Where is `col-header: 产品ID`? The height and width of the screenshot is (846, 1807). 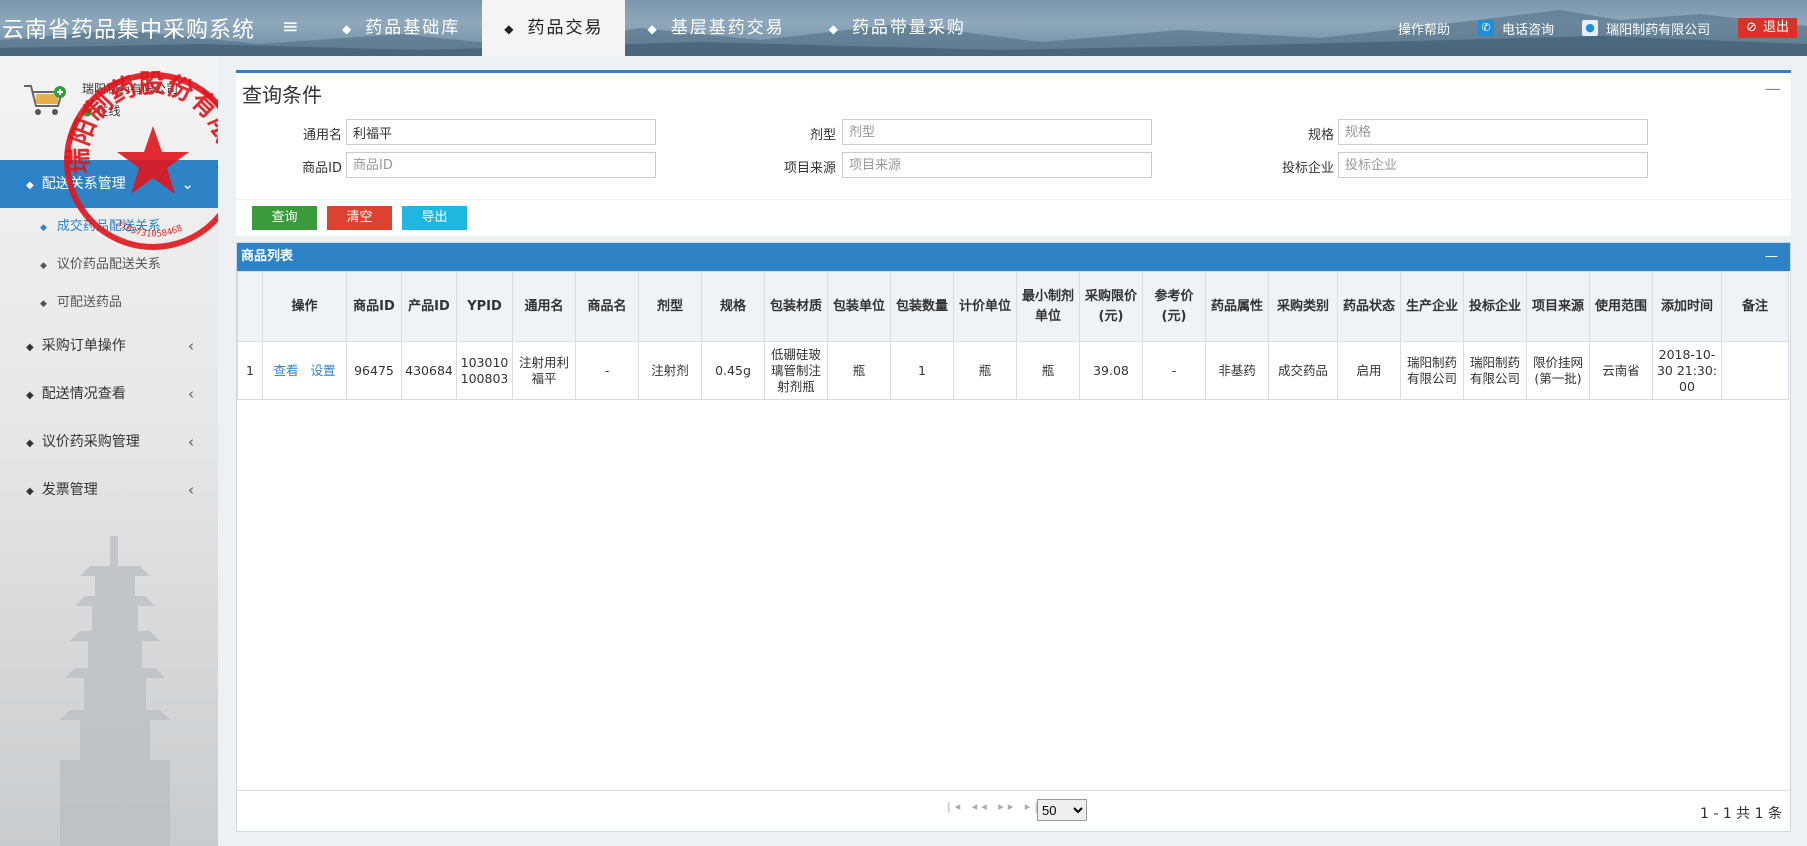
col-header: 产品ID is located at coordinates (429, 306).